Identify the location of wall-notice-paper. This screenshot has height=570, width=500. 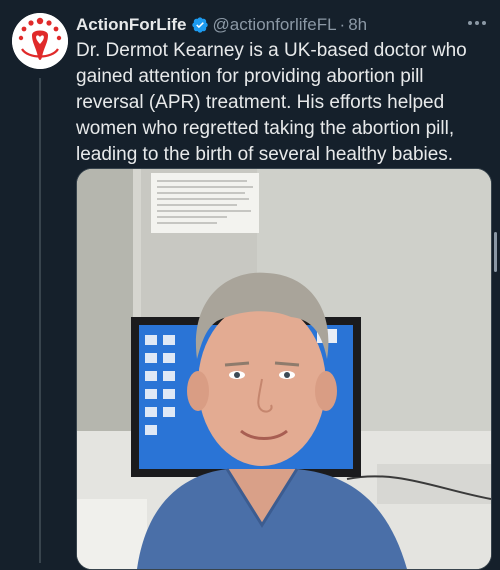
(205, 203).